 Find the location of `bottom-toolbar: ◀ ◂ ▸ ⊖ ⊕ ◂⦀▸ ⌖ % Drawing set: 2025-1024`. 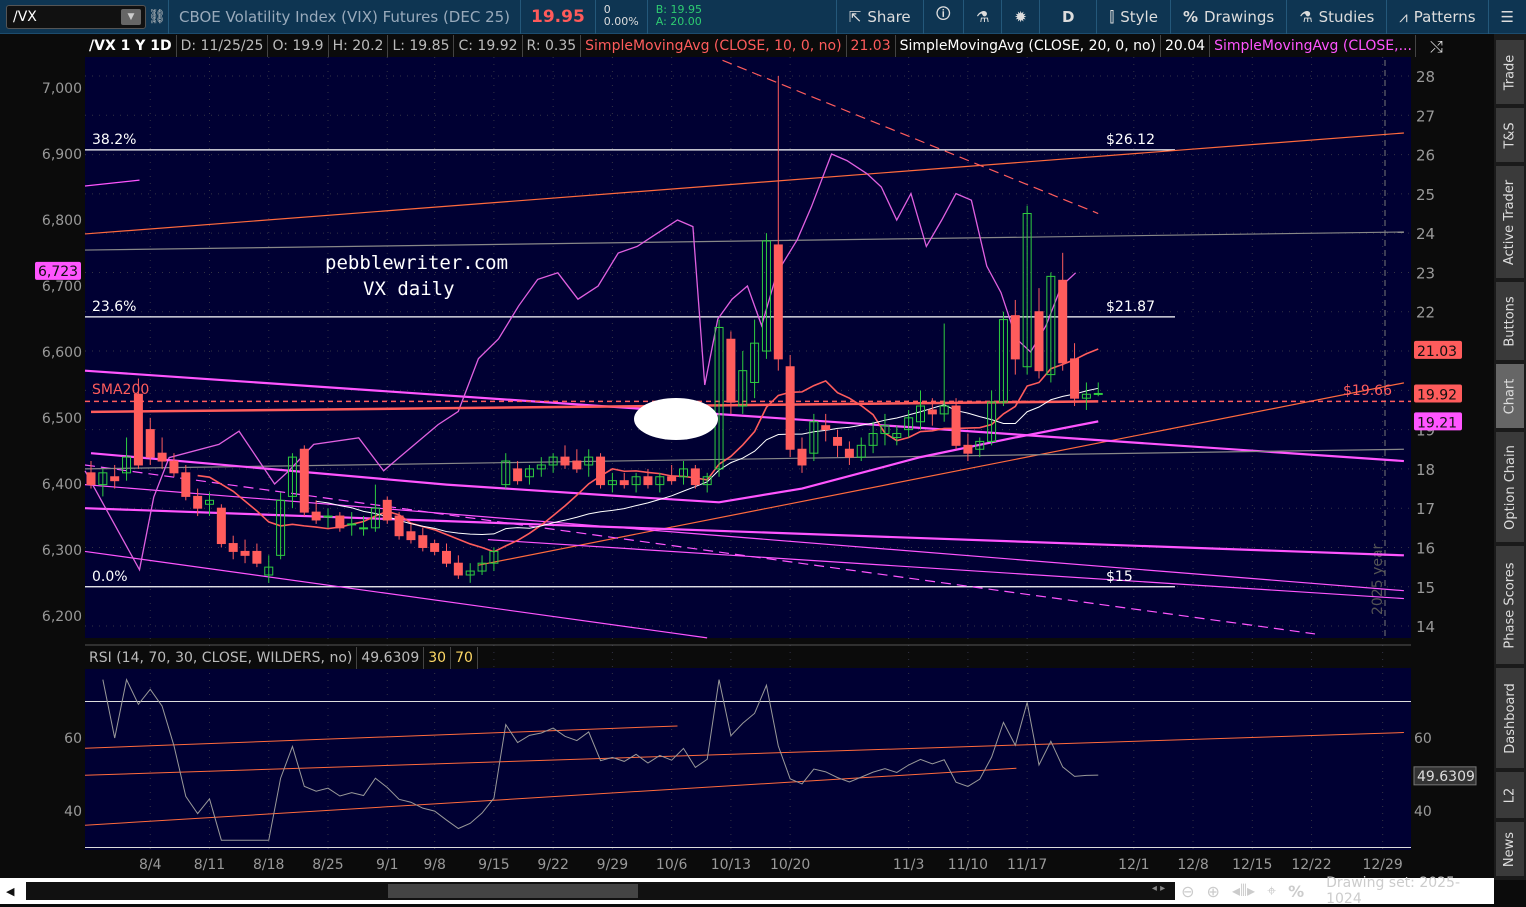

bottom-toolbar: ◀ ◂ ▸ ⊖ ⊕ ◂⦀▸ ⌖ % Drawing set: 2025-1024 is located at coordinates (747, 891).